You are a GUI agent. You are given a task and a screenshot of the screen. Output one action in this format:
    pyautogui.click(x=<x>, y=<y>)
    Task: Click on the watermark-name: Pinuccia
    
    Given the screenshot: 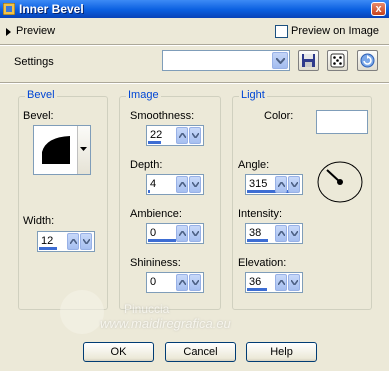 What is the action you would take?
    pyautogui.click(x=147, y=309)
    